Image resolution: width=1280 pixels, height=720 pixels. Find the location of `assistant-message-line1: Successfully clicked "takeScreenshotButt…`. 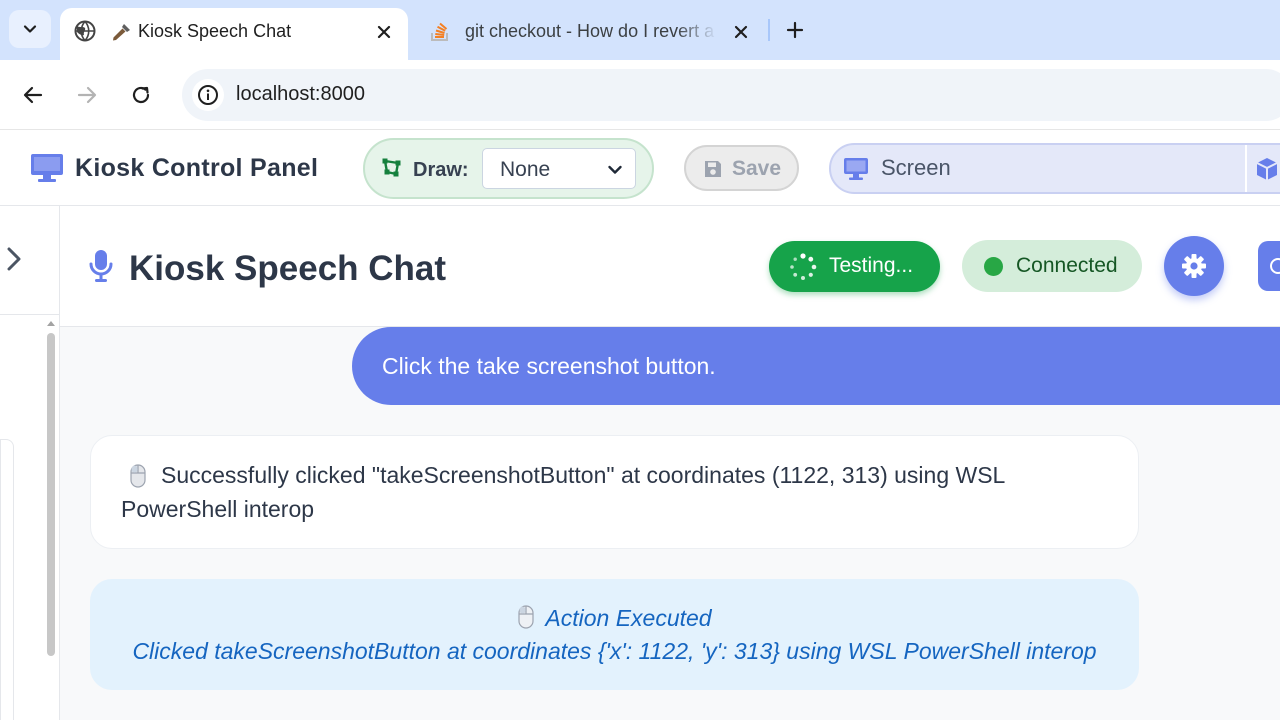

assistant-message-line1: Successfully clicked "takeScreenshotButt… is located at coordinates (583, 475).